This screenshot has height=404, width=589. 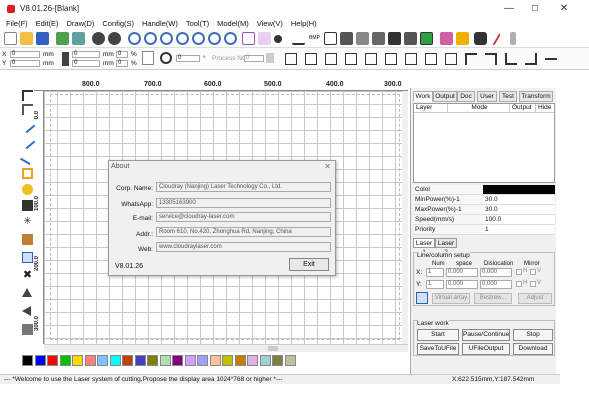 I want to click on redo-icon, so click(x=114, y=38).